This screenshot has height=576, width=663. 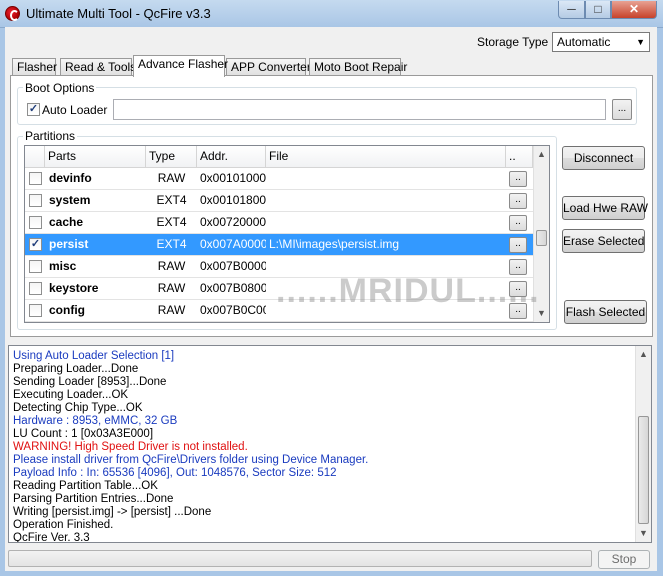 What do you see at coordinates (78, 408) in the screenshot?
I see `log-line: Detecting Chip Type...OK` at bounding box center [78, 408].